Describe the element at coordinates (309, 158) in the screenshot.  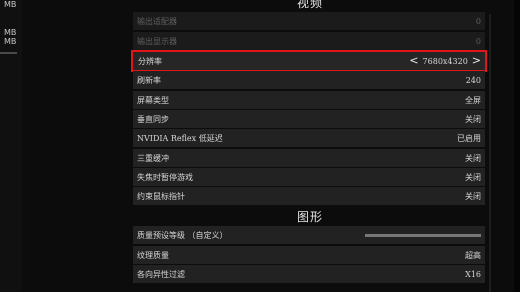
I see `setting-triple-buffering: 三重缓冲 关闭` at that location.